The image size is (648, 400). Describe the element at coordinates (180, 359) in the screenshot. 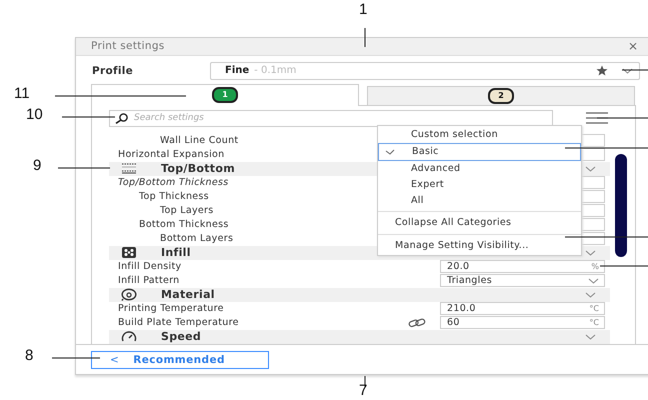

I see `recommended-button: < Recommended` at that location.